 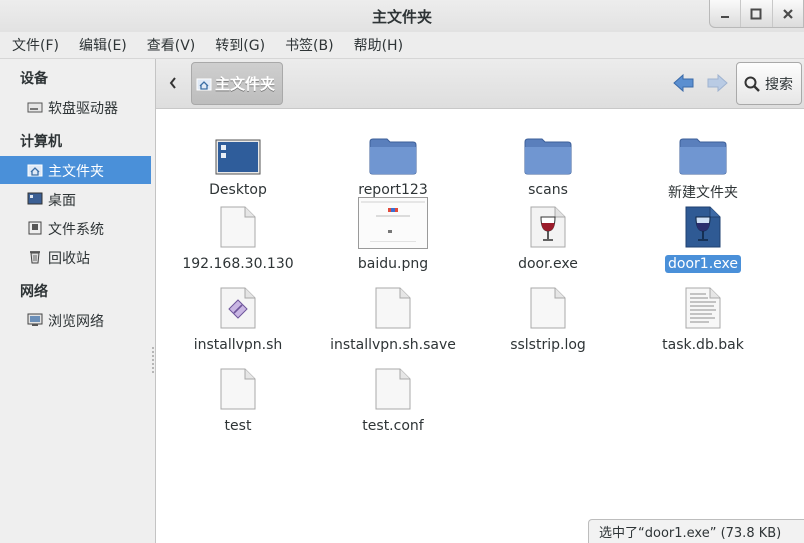 I want to click on window-controls, so click(x=756, y=14).